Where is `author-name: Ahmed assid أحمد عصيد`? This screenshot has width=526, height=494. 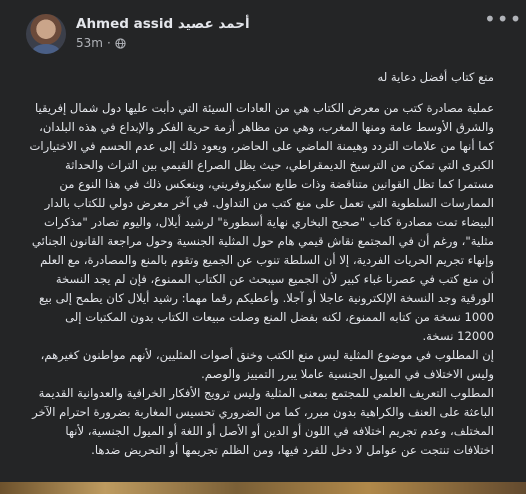
author-name: Ahmed assid أحمد عصيد is located at coordinates (163, 24).